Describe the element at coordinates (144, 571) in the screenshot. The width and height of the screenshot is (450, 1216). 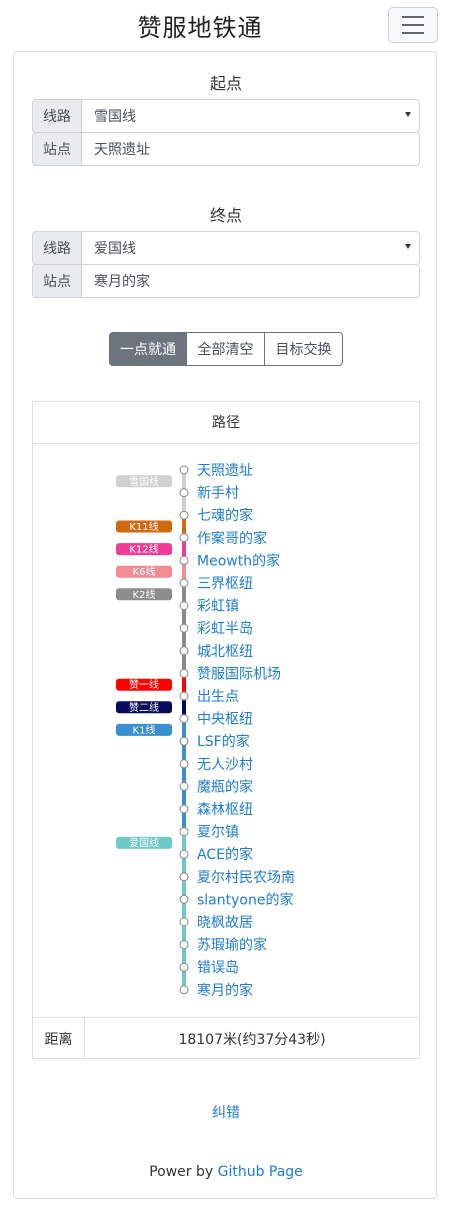
I see `line-badge-label: K6线` at that location.